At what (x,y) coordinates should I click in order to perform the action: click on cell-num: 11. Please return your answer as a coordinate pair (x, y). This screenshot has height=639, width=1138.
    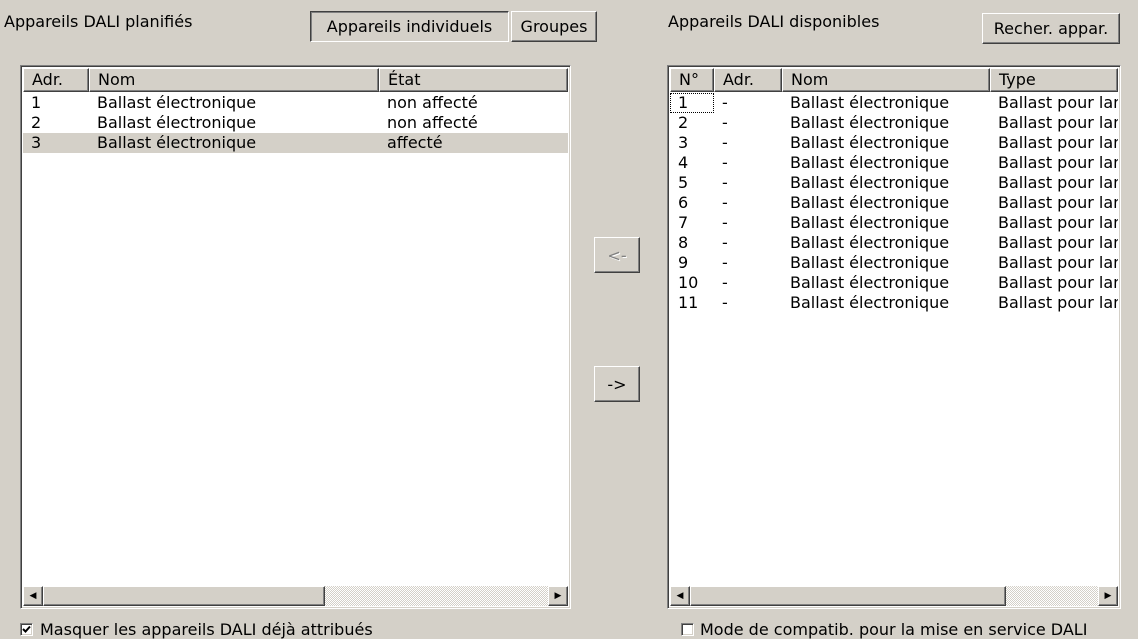
    Looking at the image, I should click on (688, 302).